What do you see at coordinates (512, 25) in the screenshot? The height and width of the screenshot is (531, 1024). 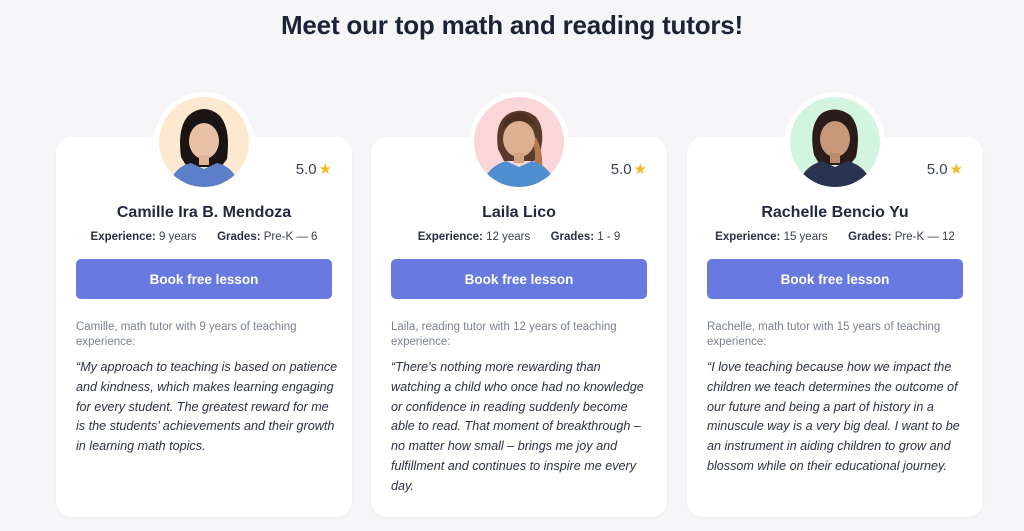 I see `page-title: Meet our top math and reading tutors!` at bounding box center [512, 25].